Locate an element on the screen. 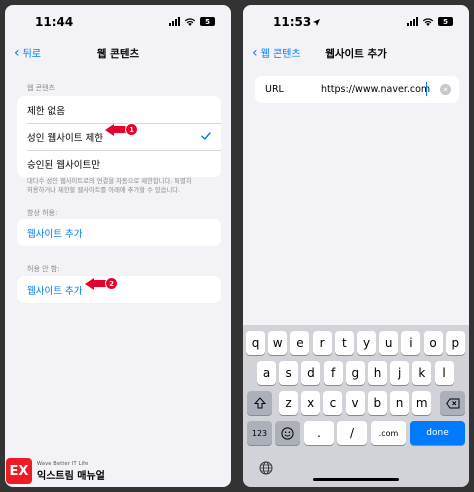 This screenshot has width=474, height=492. home-indicator is located at coordinates (356, 479).